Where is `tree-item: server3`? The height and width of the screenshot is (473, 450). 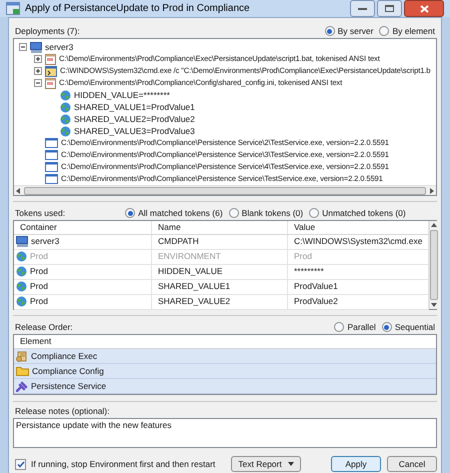 tree-item: server3 is located at coordinates (59, 47).